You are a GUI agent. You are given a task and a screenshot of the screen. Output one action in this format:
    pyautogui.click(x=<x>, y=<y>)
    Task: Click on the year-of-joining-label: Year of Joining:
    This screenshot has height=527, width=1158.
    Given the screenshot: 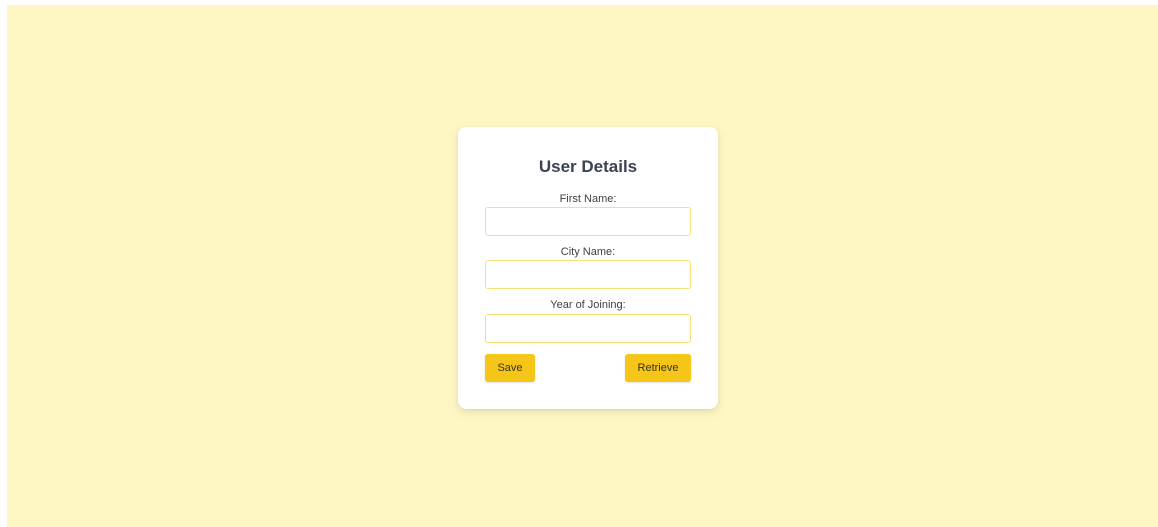 What is the action you would take?
    pyautogui.click(x=588, y=305)
    